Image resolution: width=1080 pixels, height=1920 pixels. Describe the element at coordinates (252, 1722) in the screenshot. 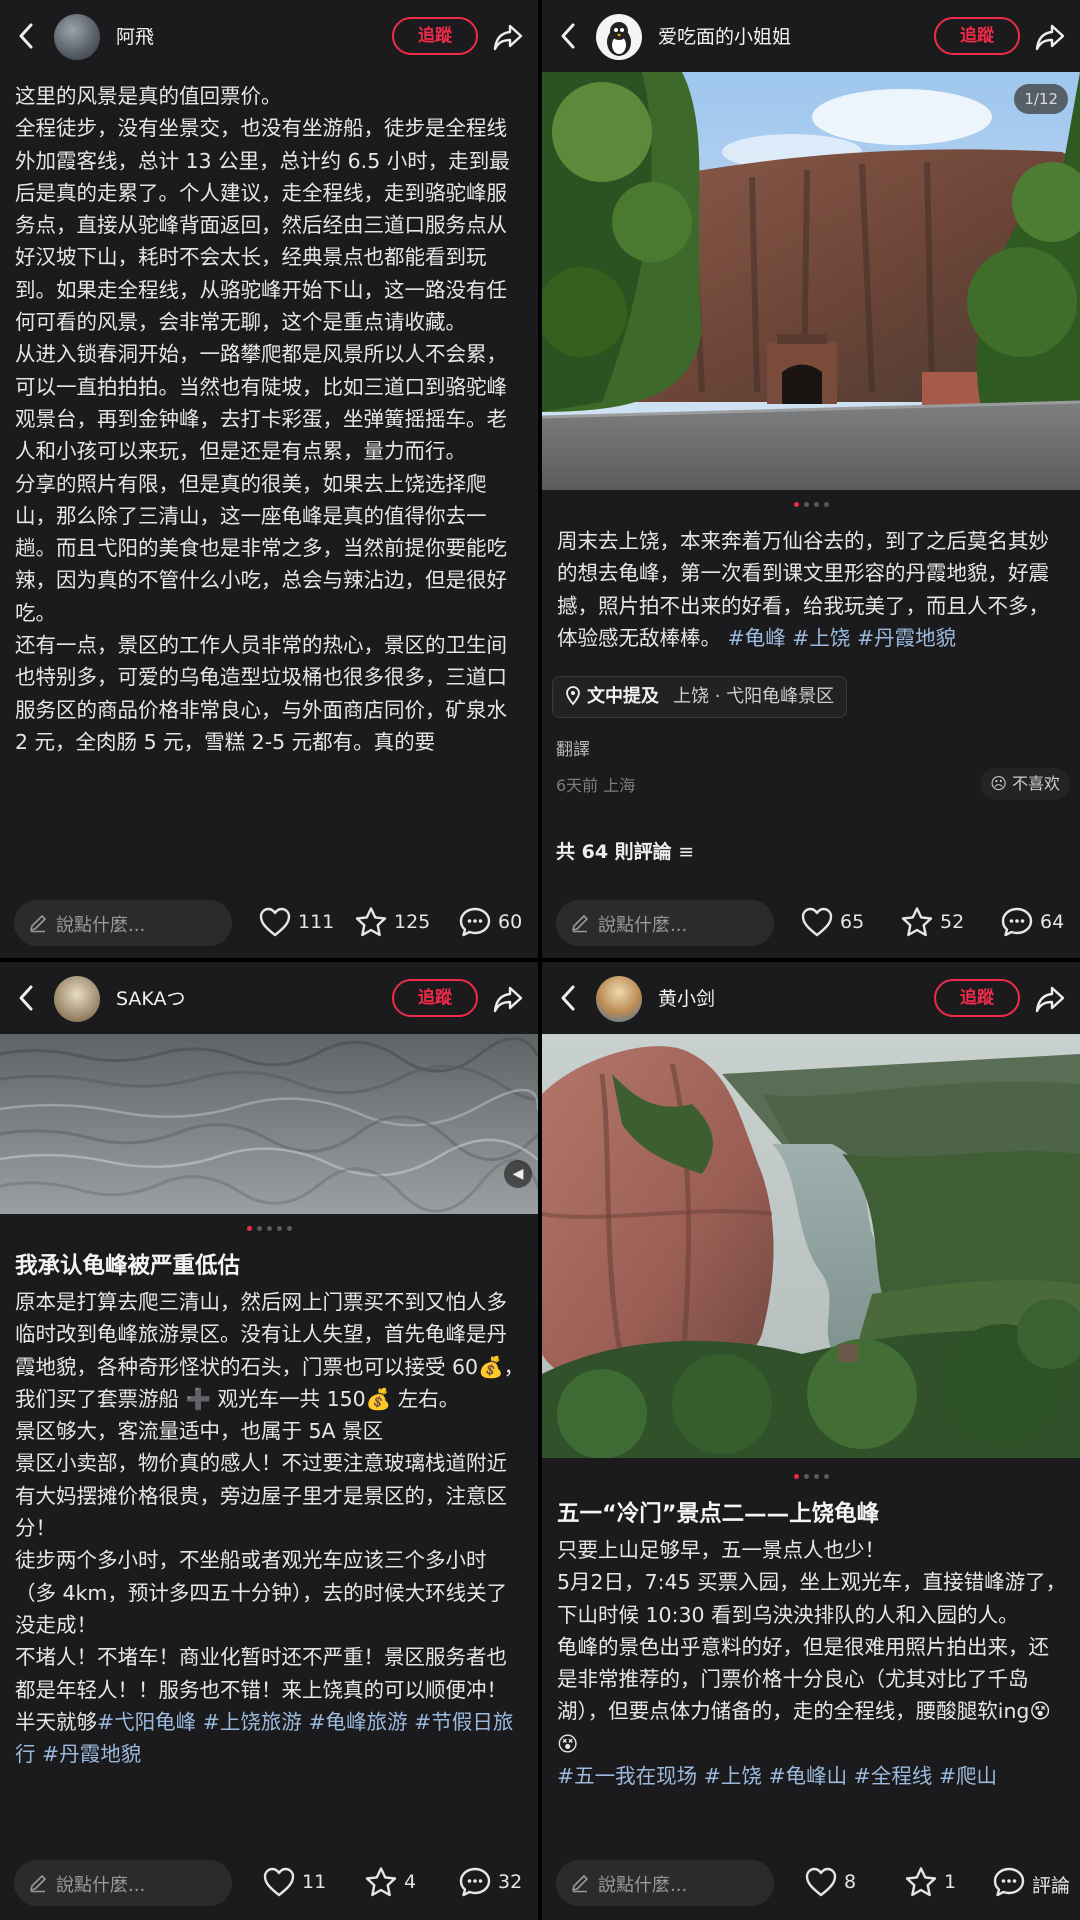

I see `hashtag: #上饶旅游` at that location.